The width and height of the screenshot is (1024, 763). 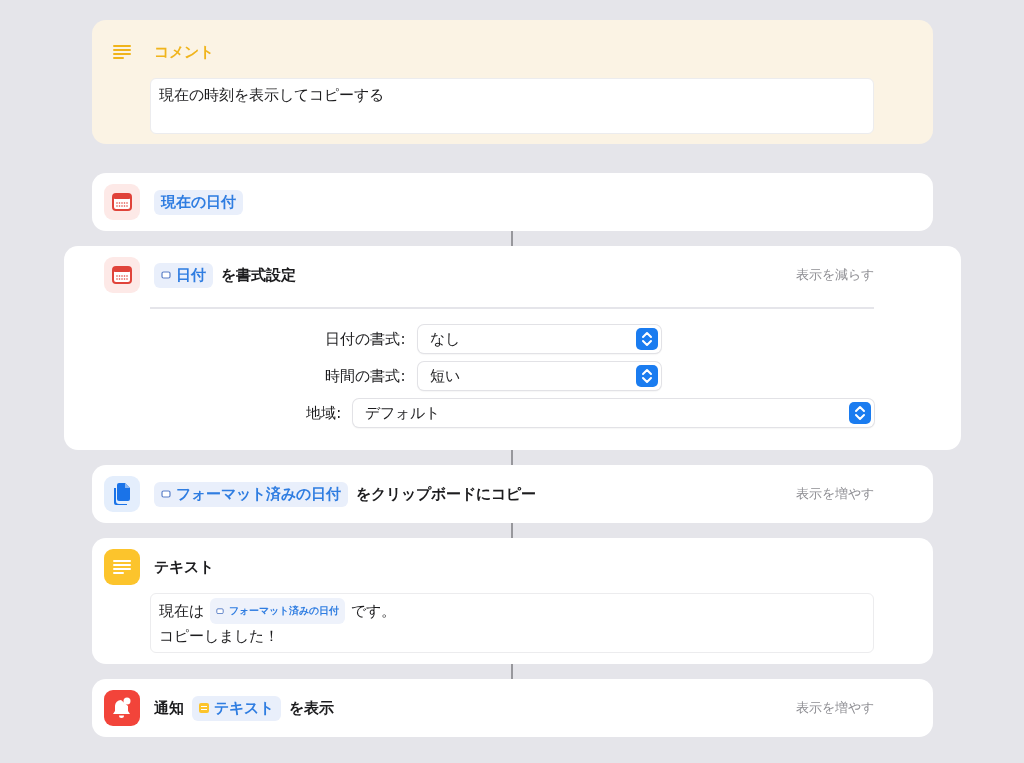 What do you see at coordinates (323, 413) in the screenshot?
I see `field-label: 地域:` at bounding box center [323, 413].